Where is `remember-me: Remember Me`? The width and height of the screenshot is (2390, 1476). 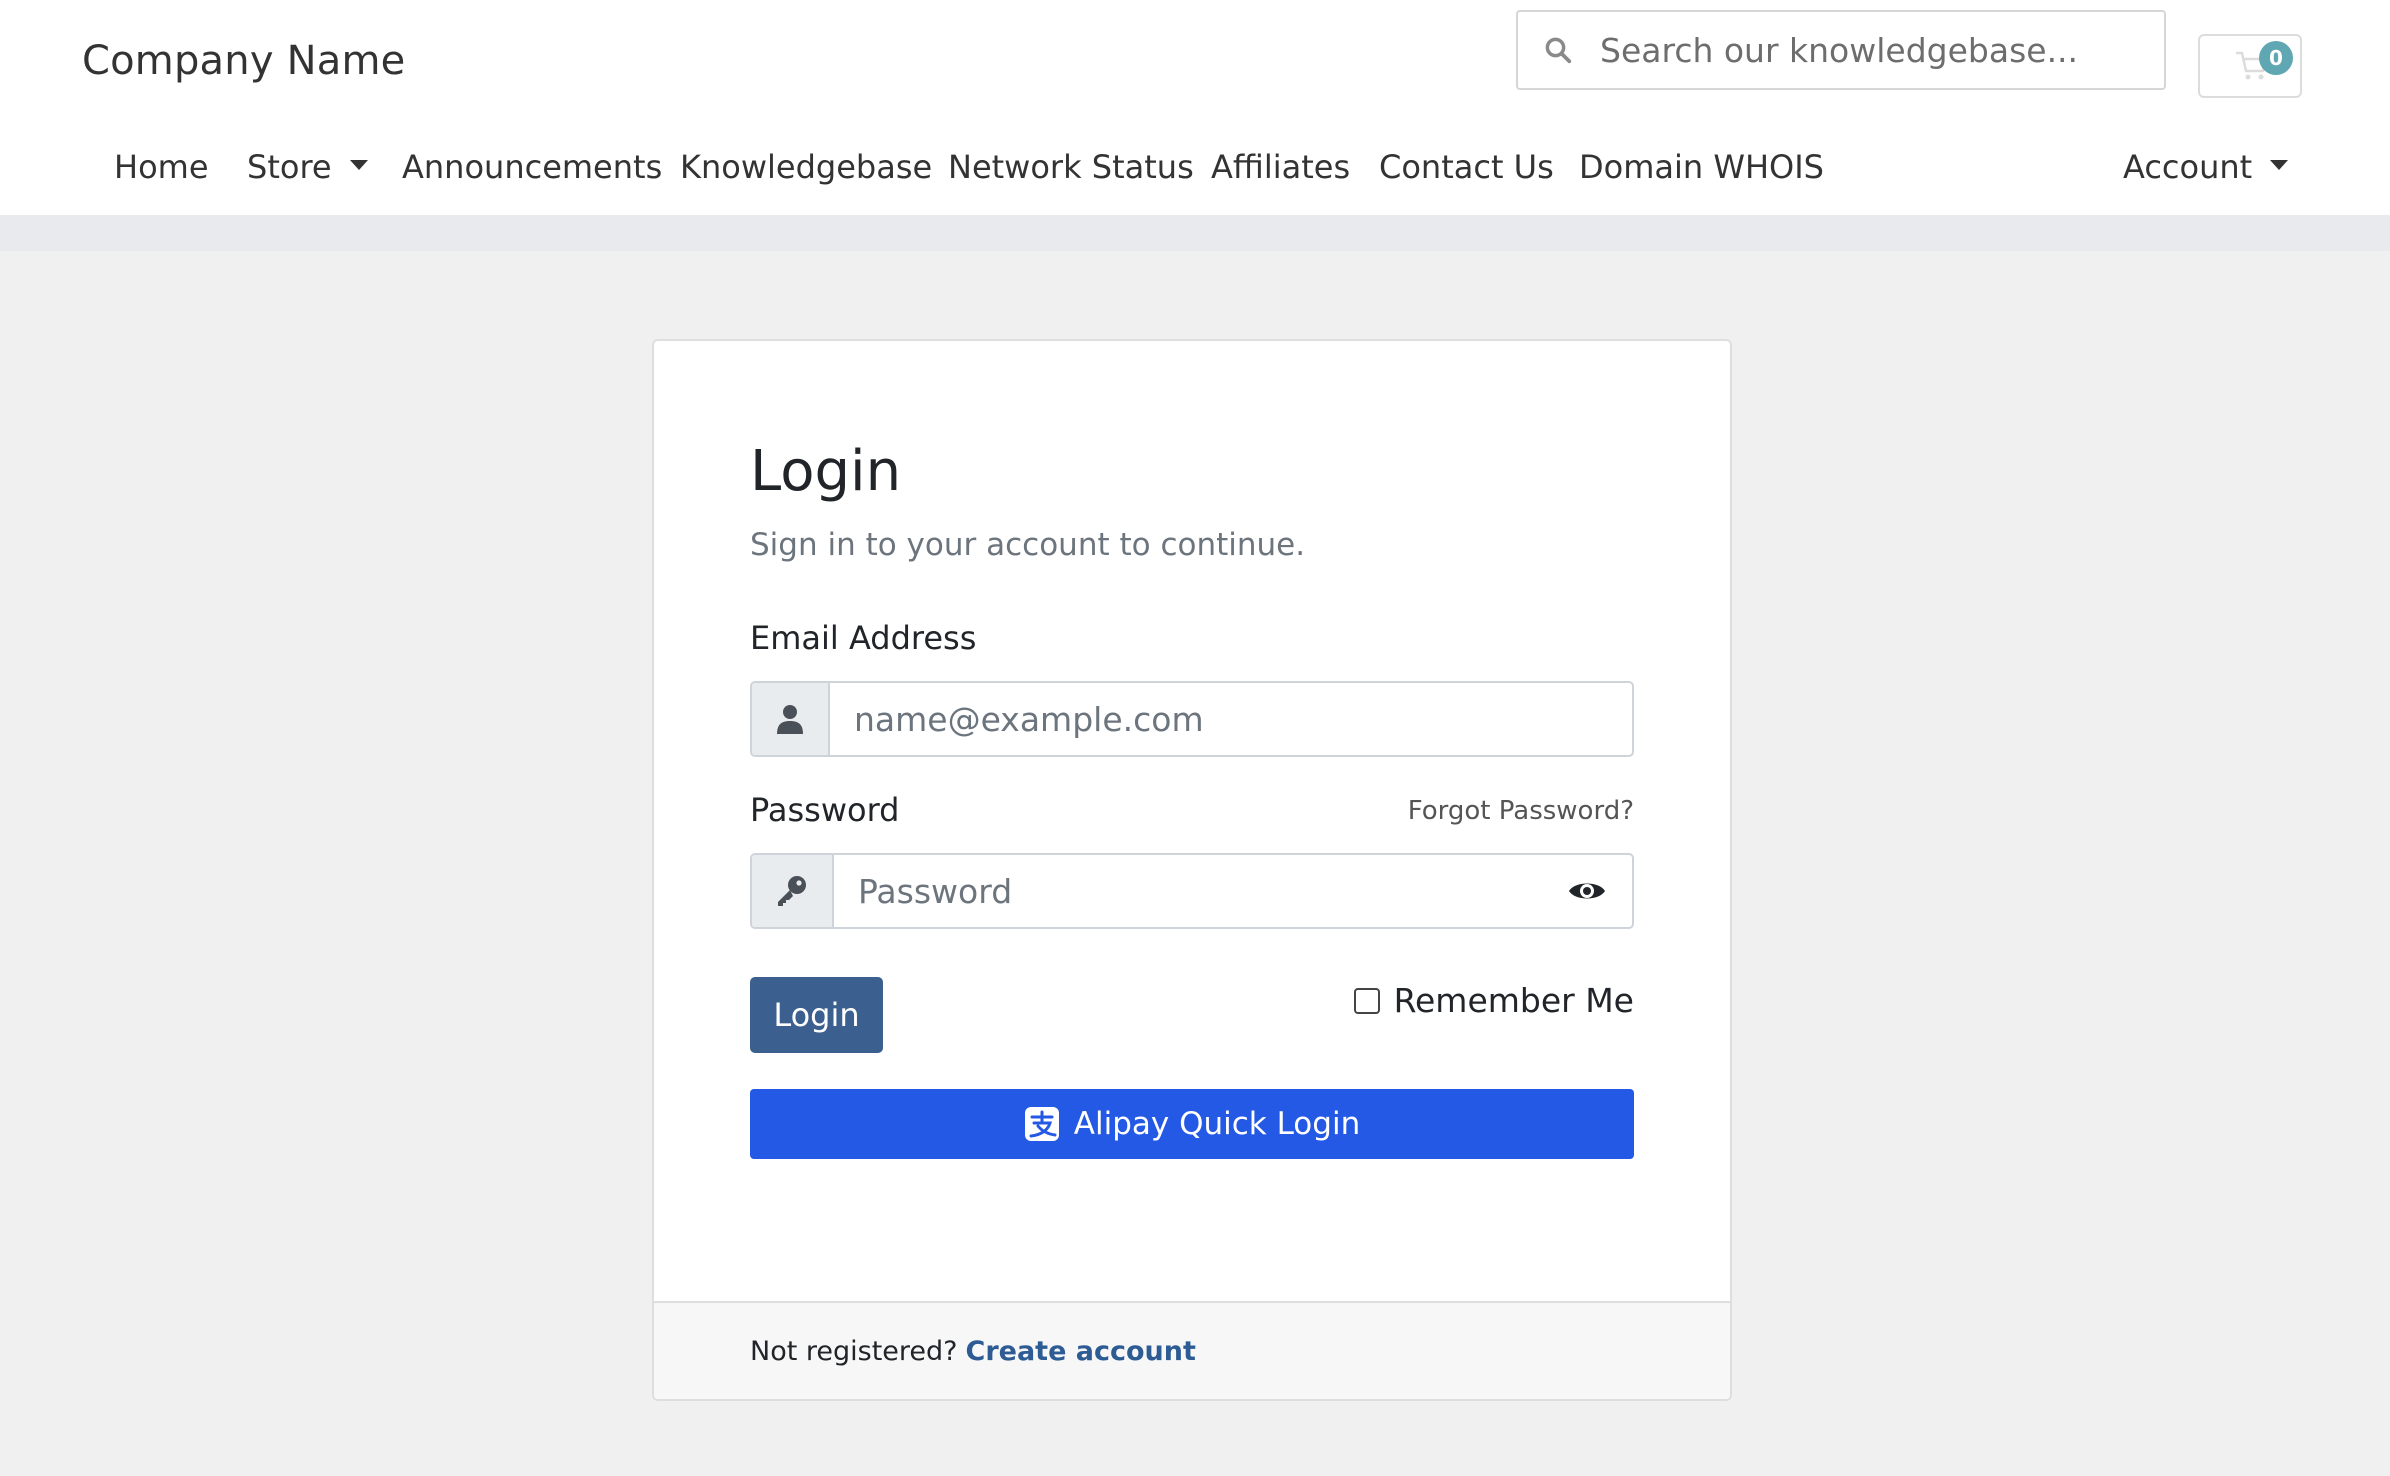
remember-me: Remember Me is located at coordinates (1493, 1000).